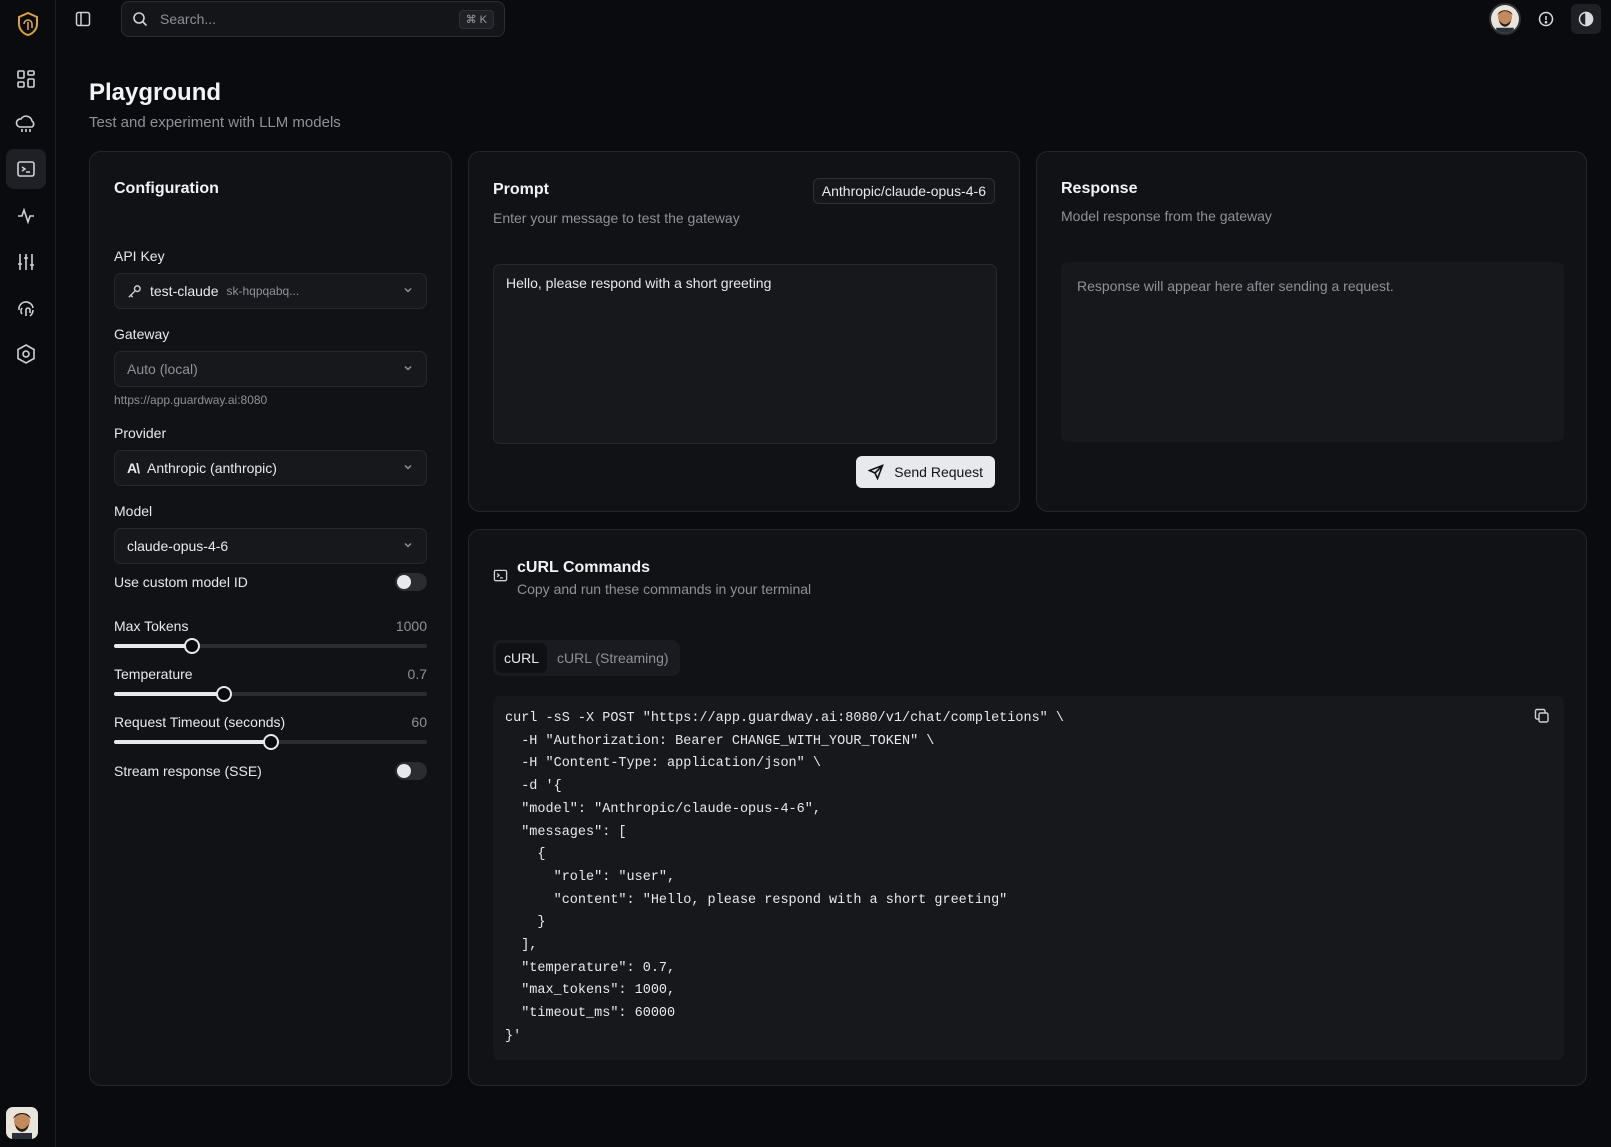 The width and height of the screenshot is (1611, 1147). I want to click on custom-model-row: Use custom model ID, so click(270, 582).